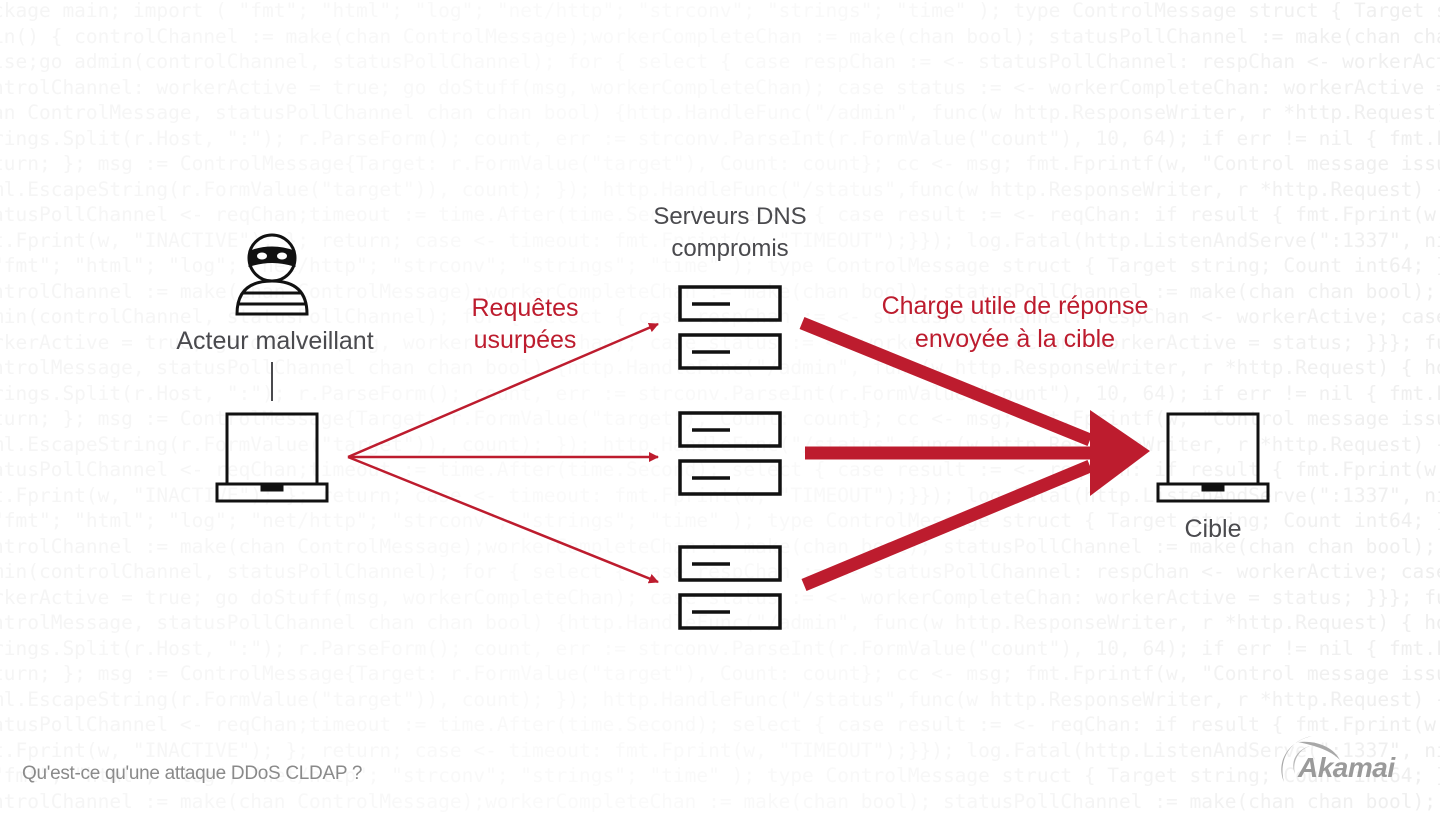  I want to click on response-arrow-bottom, so click(947, 525).